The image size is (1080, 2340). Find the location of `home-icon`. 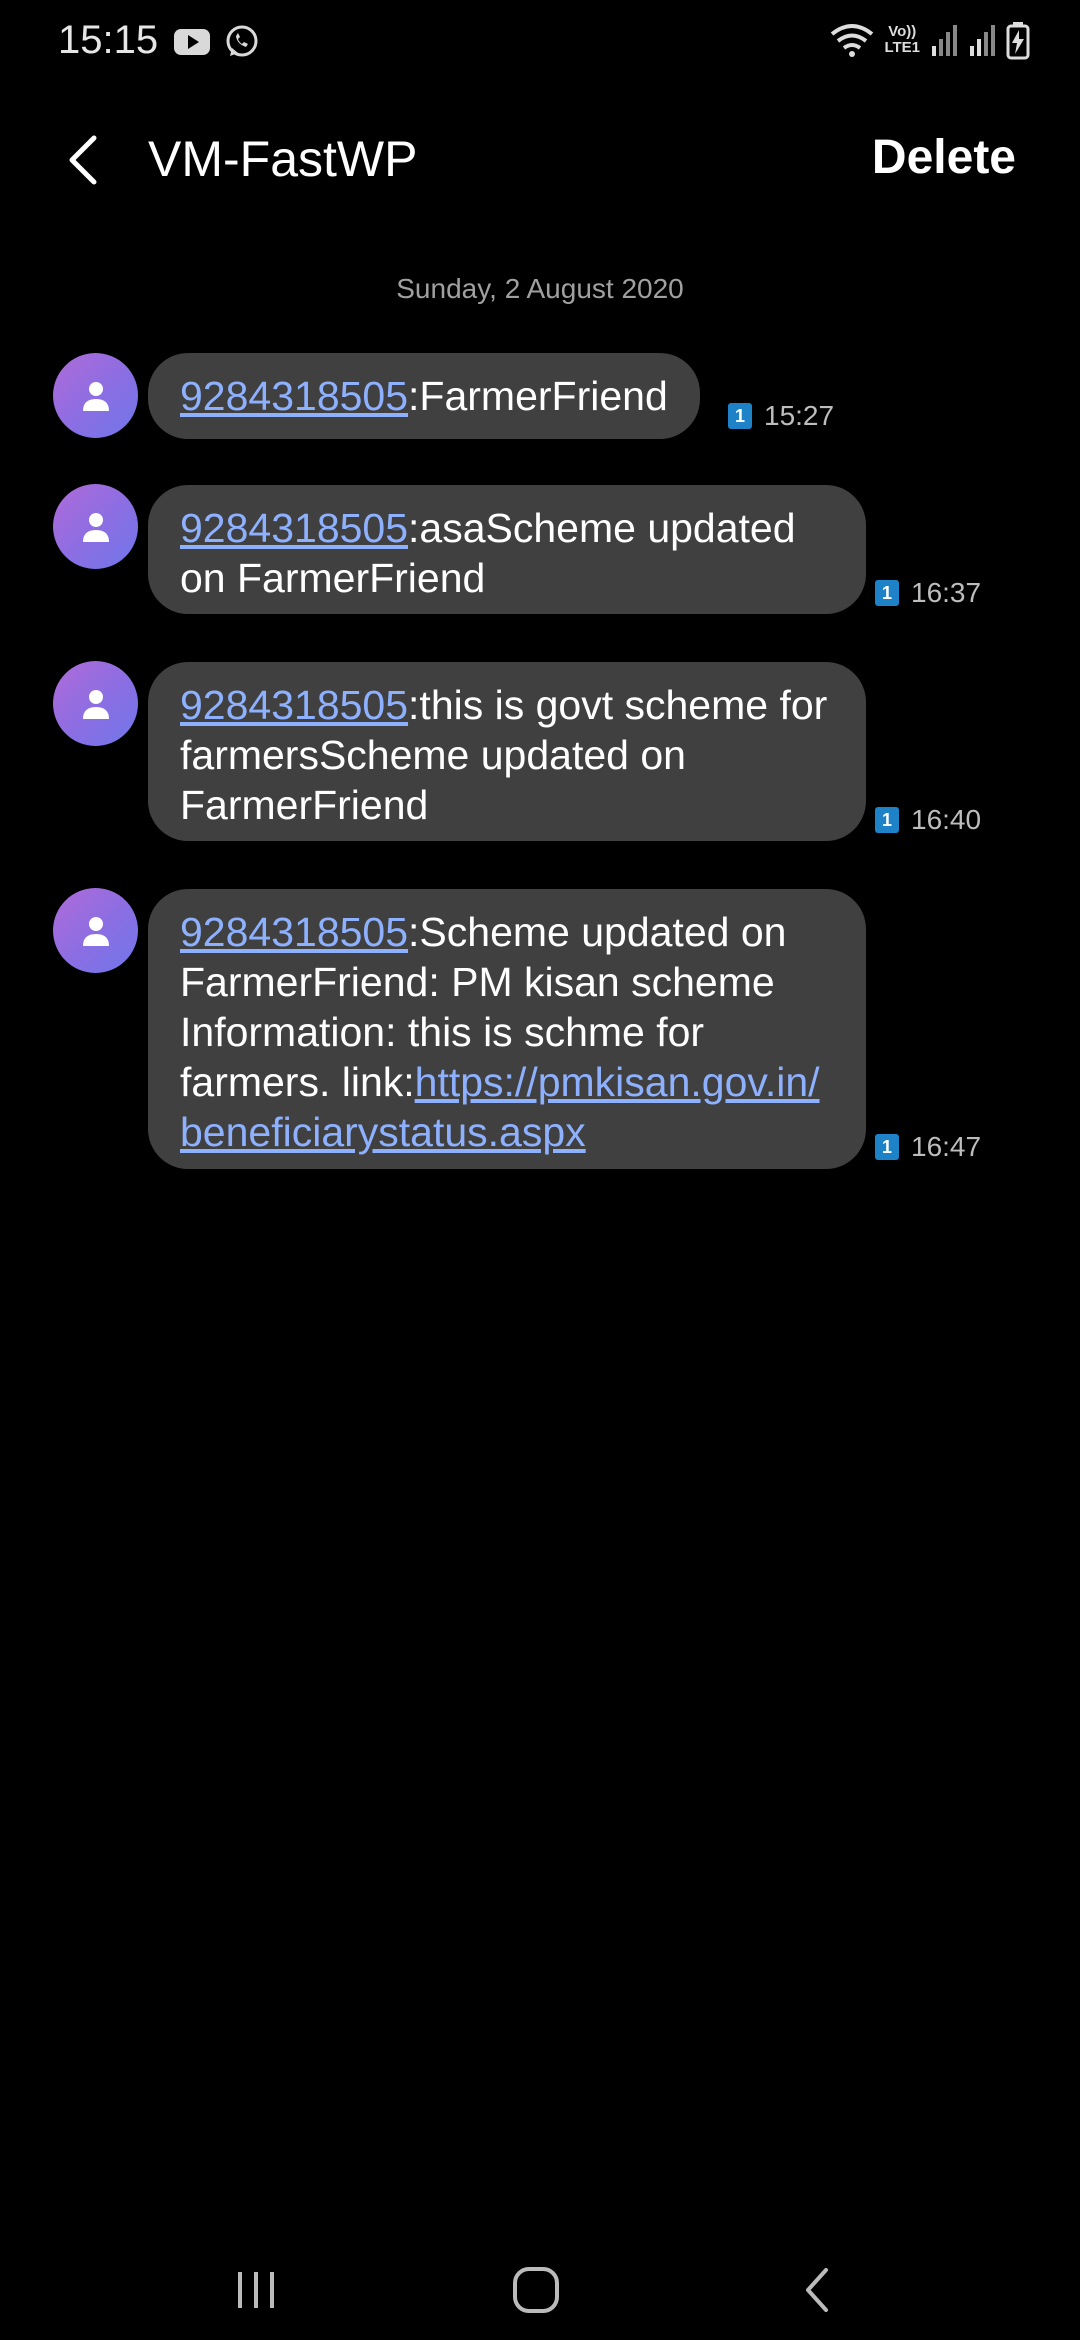

home-icon is located at coordinates (536, 2290).